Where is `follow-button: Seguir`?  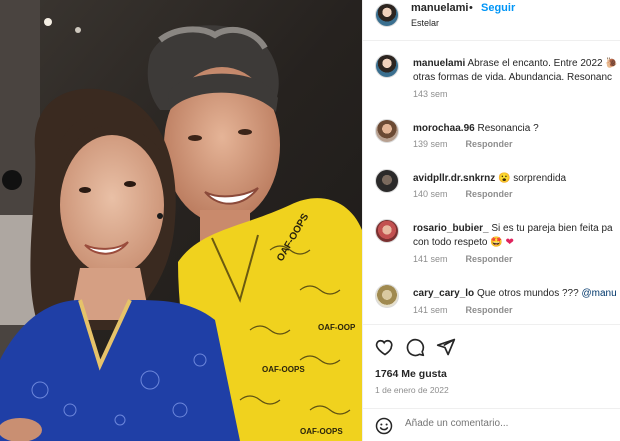
follow-button: Seguir is located at coordinates (498, 8).